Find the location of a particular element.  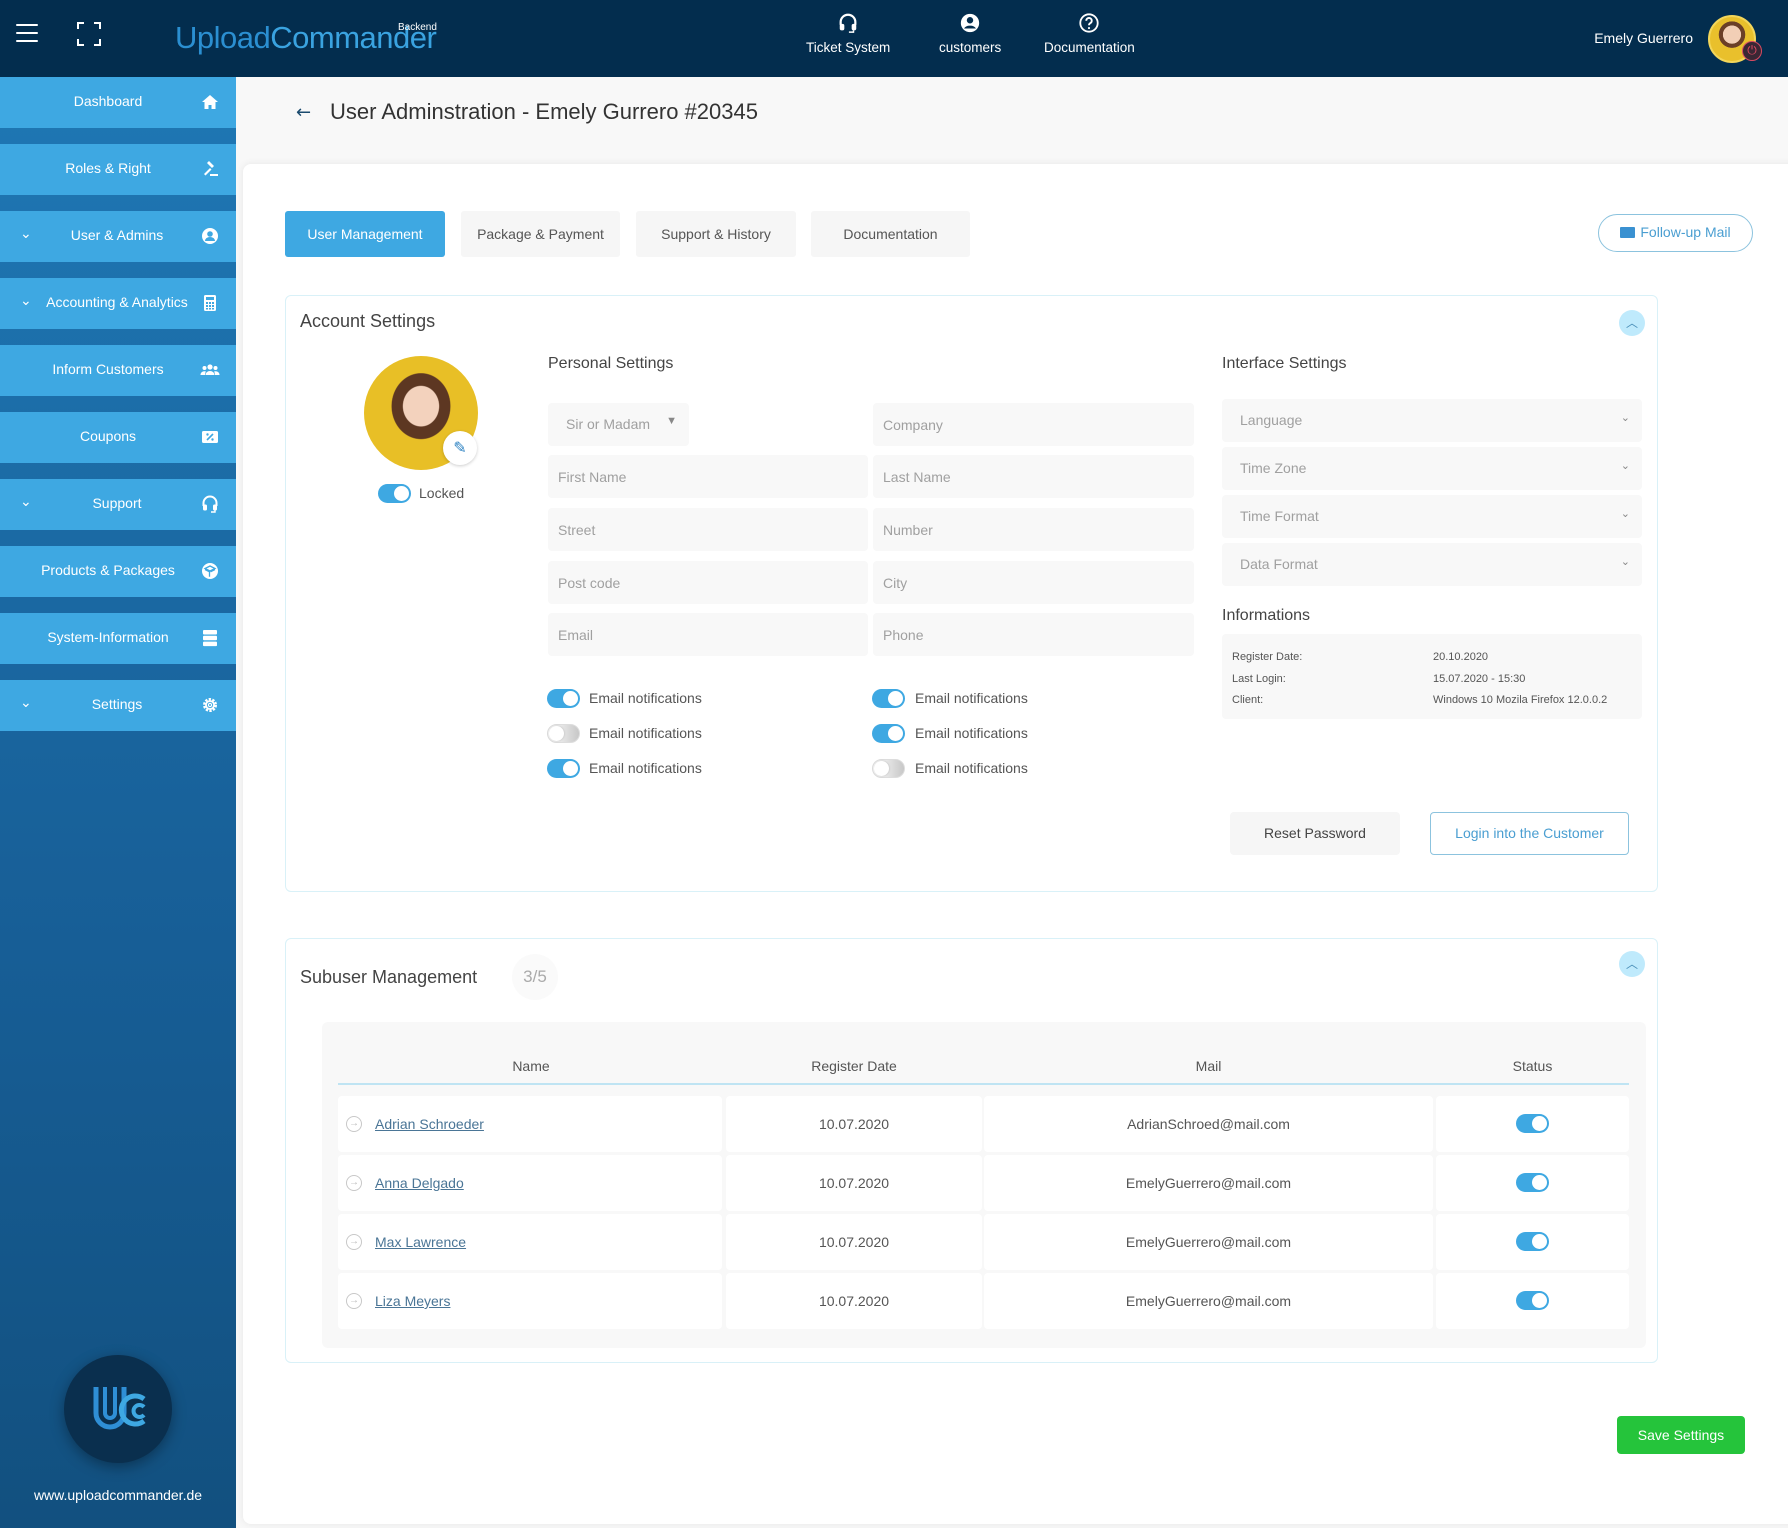

user-circle-icon is located at coordinates (210, 236).